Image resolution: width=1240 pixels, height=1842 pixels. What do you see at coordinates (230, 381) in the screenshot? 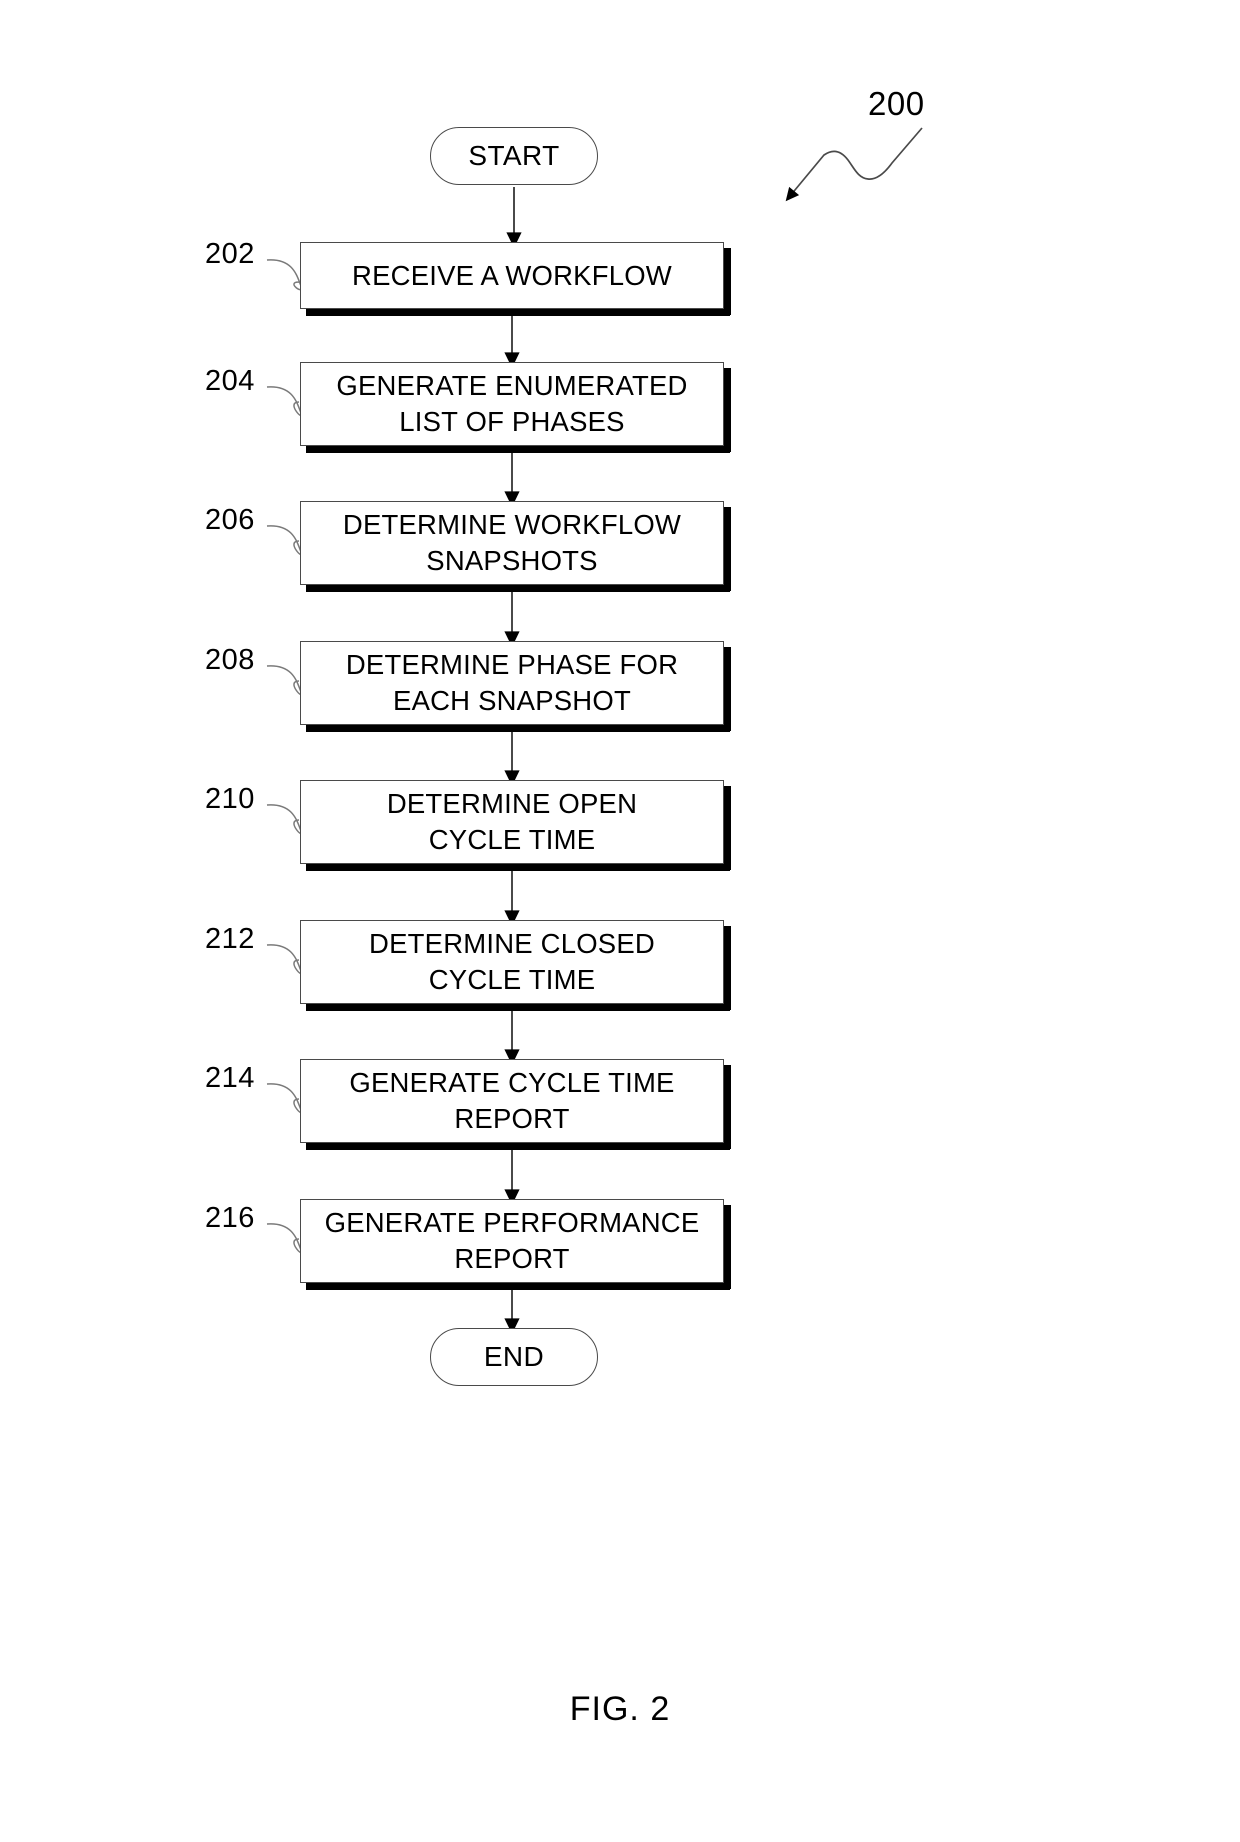
I see `reference-numeral-204: 204` at bounding box center [230, 381].